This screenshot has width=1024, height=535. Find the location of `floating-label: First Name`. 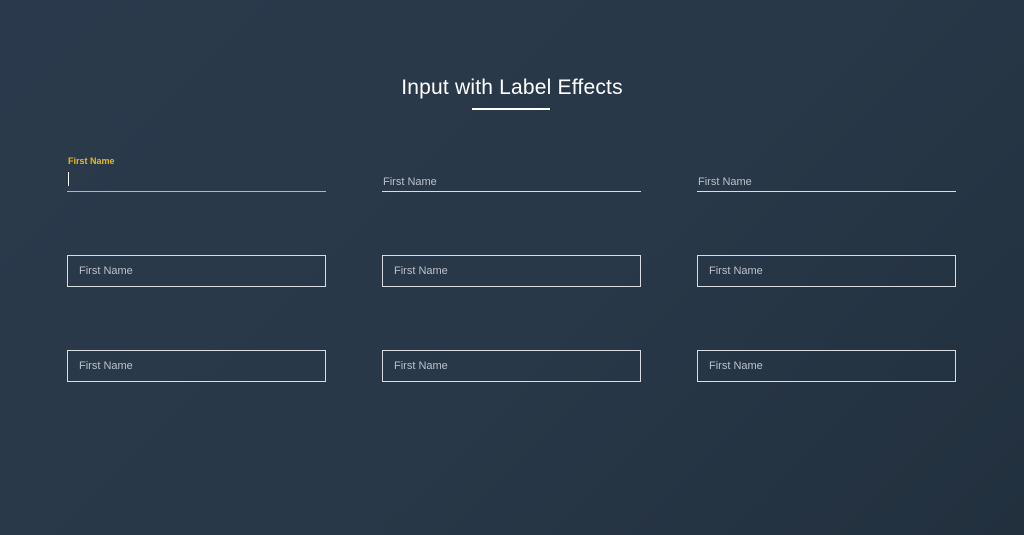

floating-label: First Name is located at coordinates (91, 161).